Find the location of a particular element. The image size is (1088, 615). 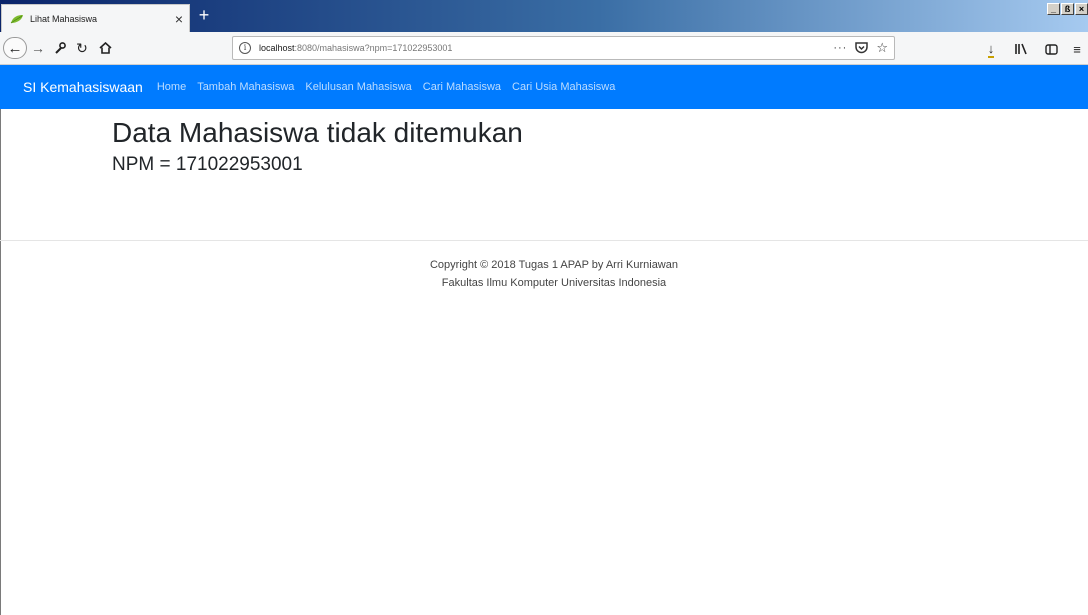

nav-link-tambah-mahasiswa: Tambah Mahasiswa is located at coordinates (245, 87).